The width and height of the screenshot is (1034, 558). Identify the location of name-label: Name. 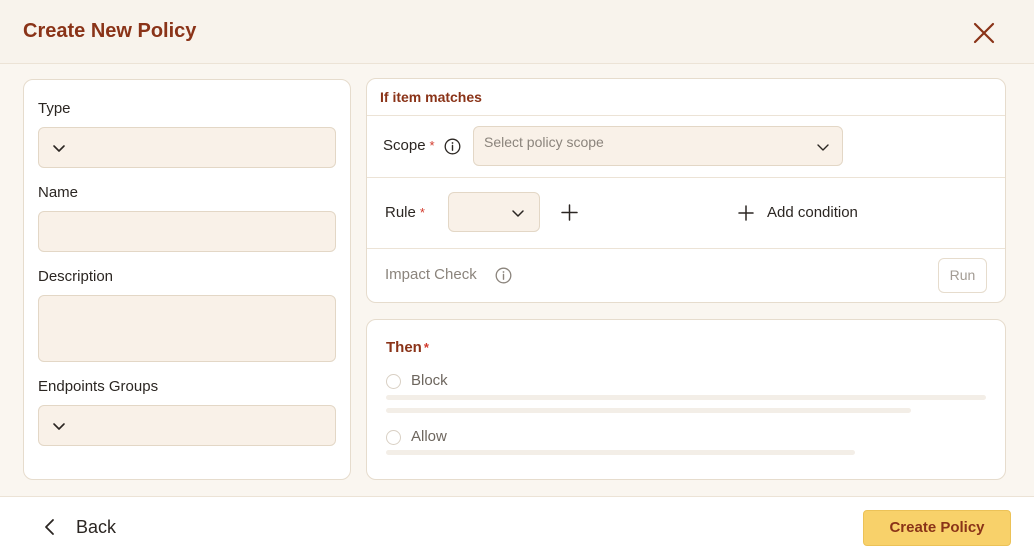
(58, 192).